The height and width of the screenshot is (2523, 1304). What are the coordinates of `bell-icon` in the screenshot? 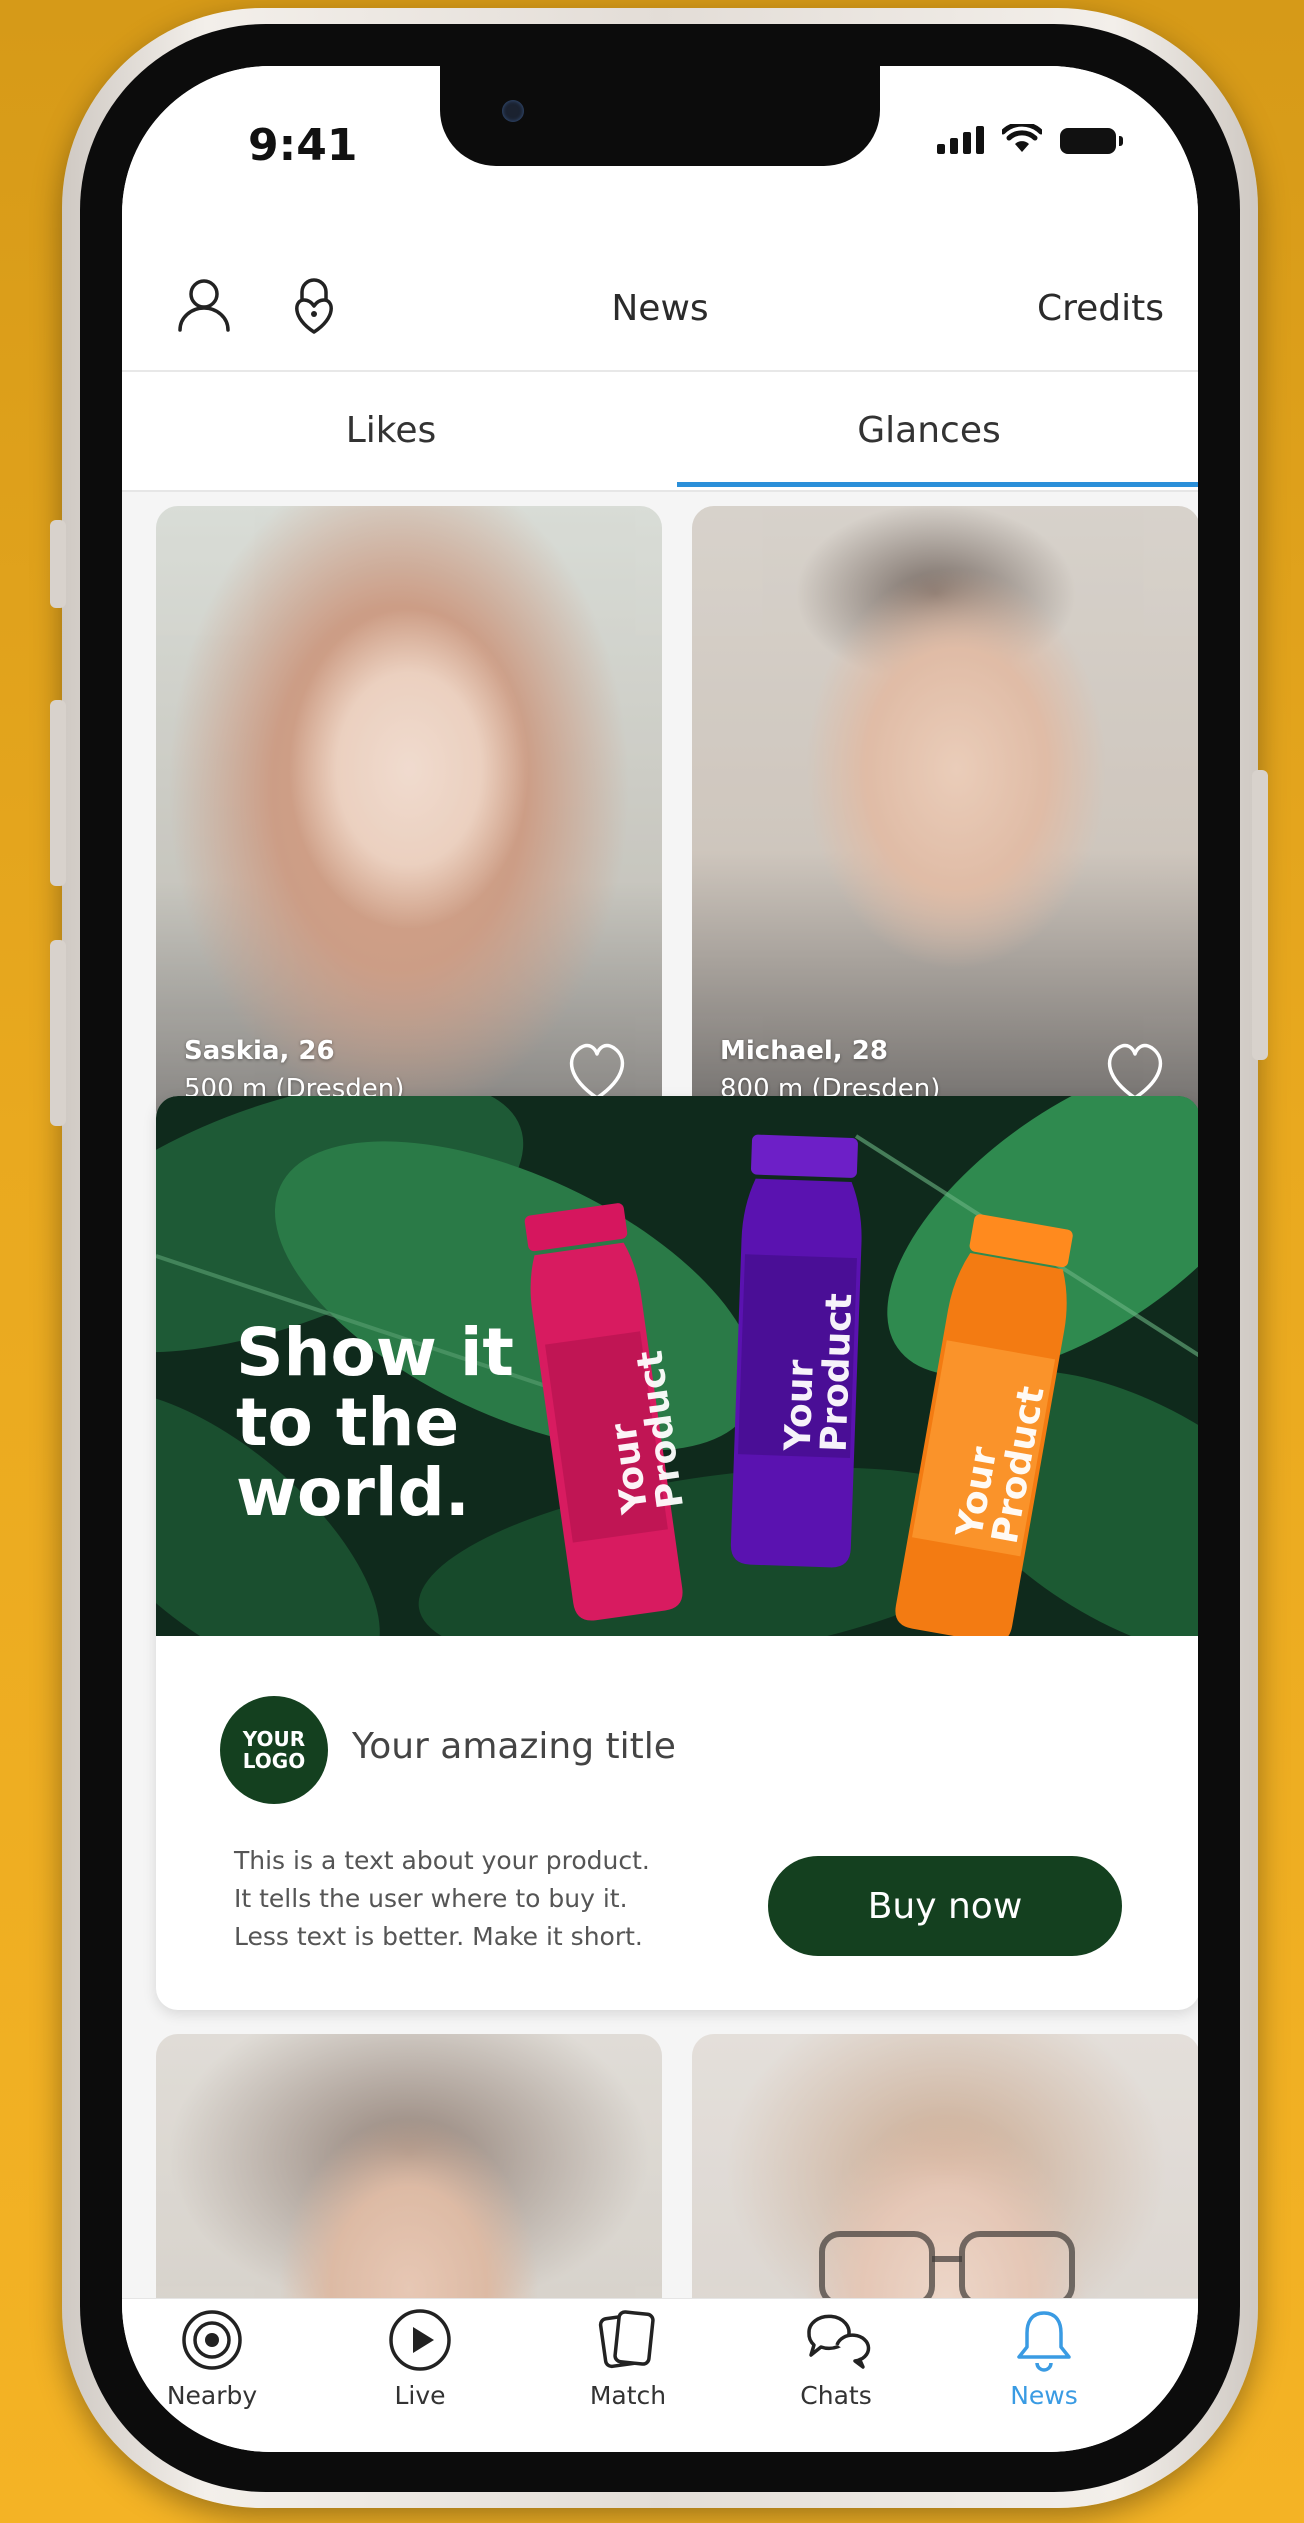 It's located at (1044, 2341).